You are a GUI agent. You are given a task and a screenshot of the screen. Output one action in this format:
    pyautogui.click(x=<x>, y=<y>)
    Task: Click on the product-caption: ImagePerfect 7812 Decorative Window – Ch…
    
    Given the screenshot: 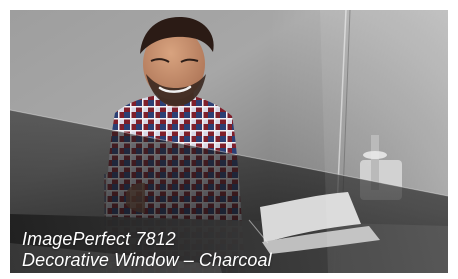 What is the action you would take?
    pyautogui.click(x=147, y=250)
    